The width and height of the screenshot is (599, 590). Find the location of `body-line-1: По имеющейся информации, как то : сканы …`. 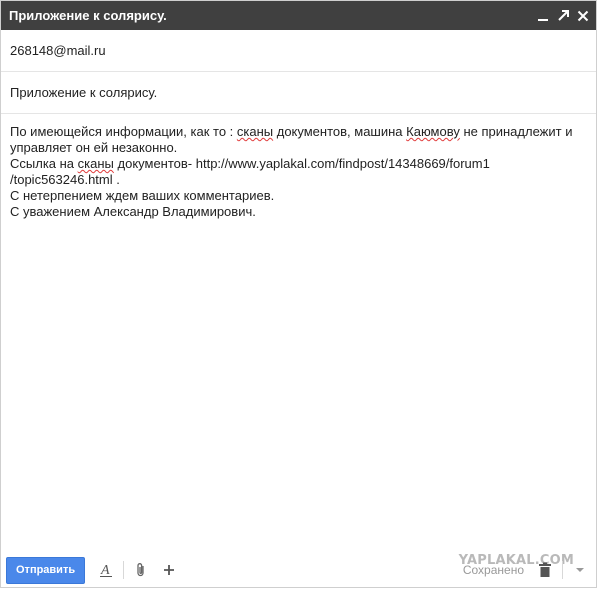

body-line-1: По имеющейся информации, как то : сканы … is located at coordinates (298, 132).